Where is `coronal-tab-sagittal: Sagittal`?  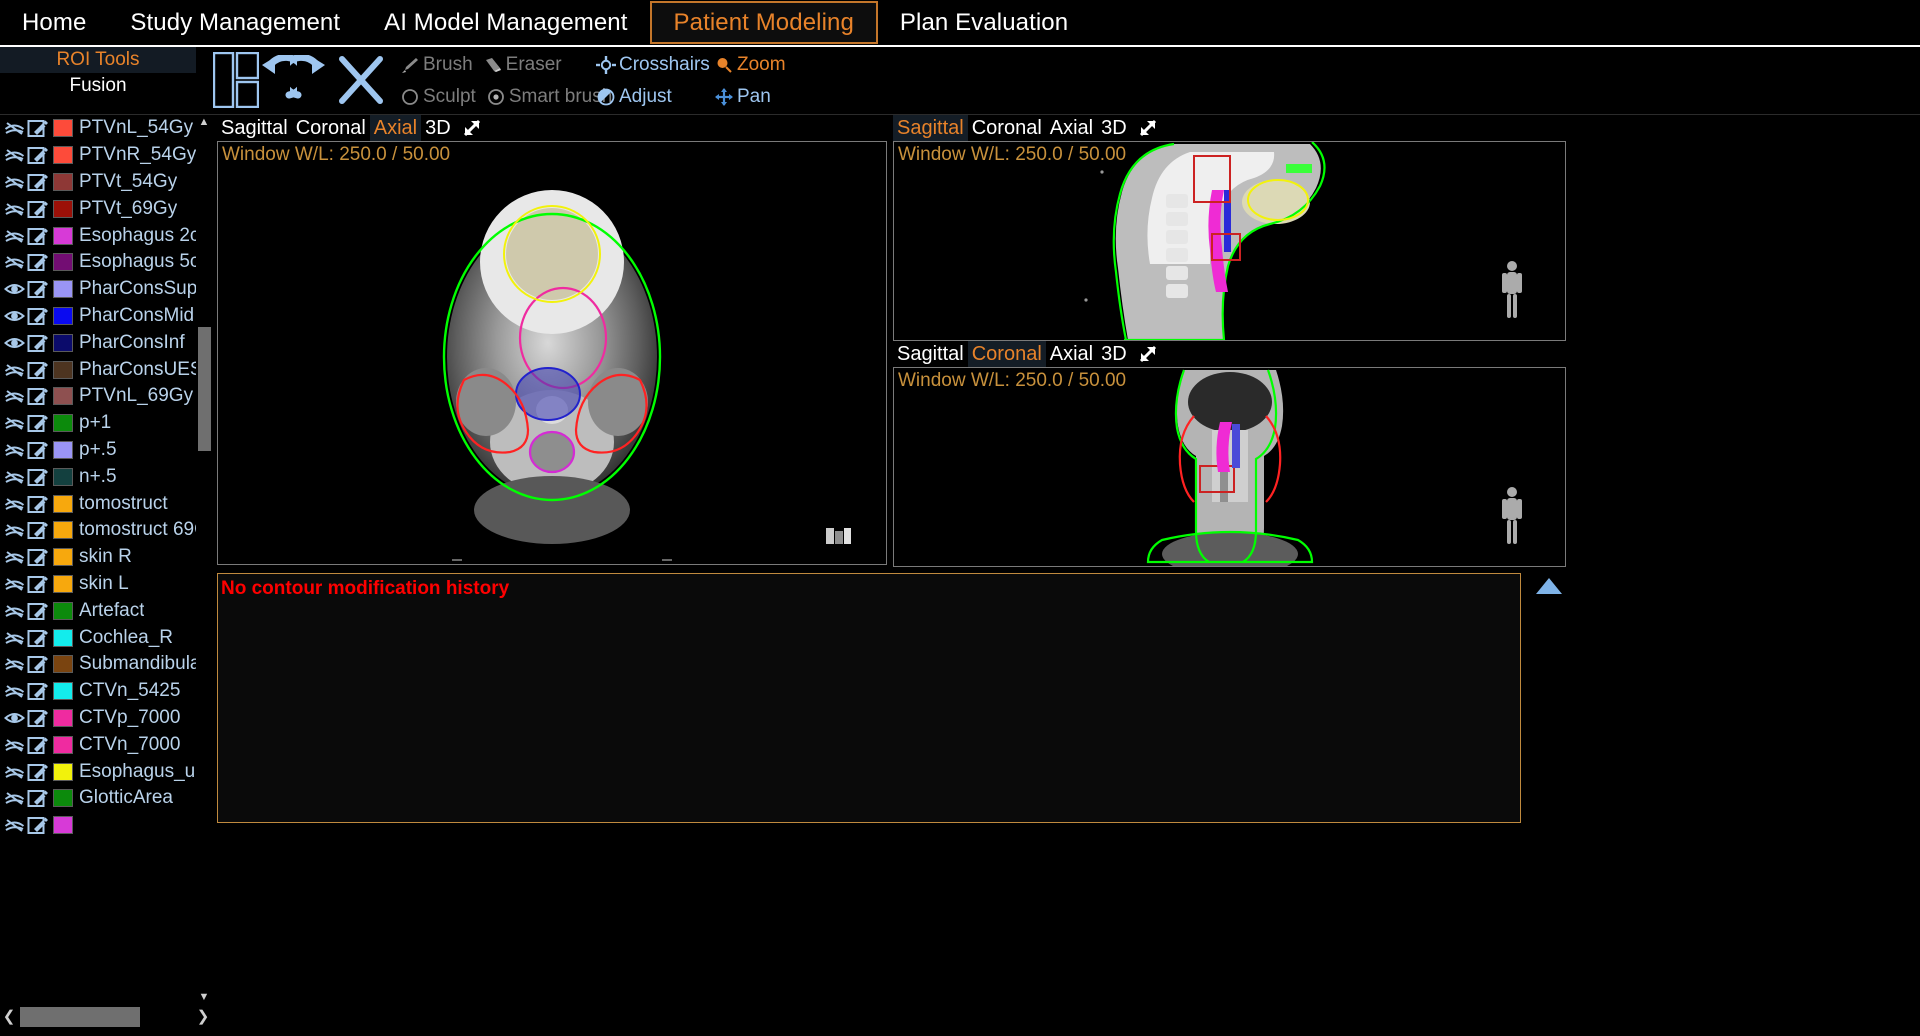 coronal-tab-sagittal: Sagittal is located at coordinates (930, 354).